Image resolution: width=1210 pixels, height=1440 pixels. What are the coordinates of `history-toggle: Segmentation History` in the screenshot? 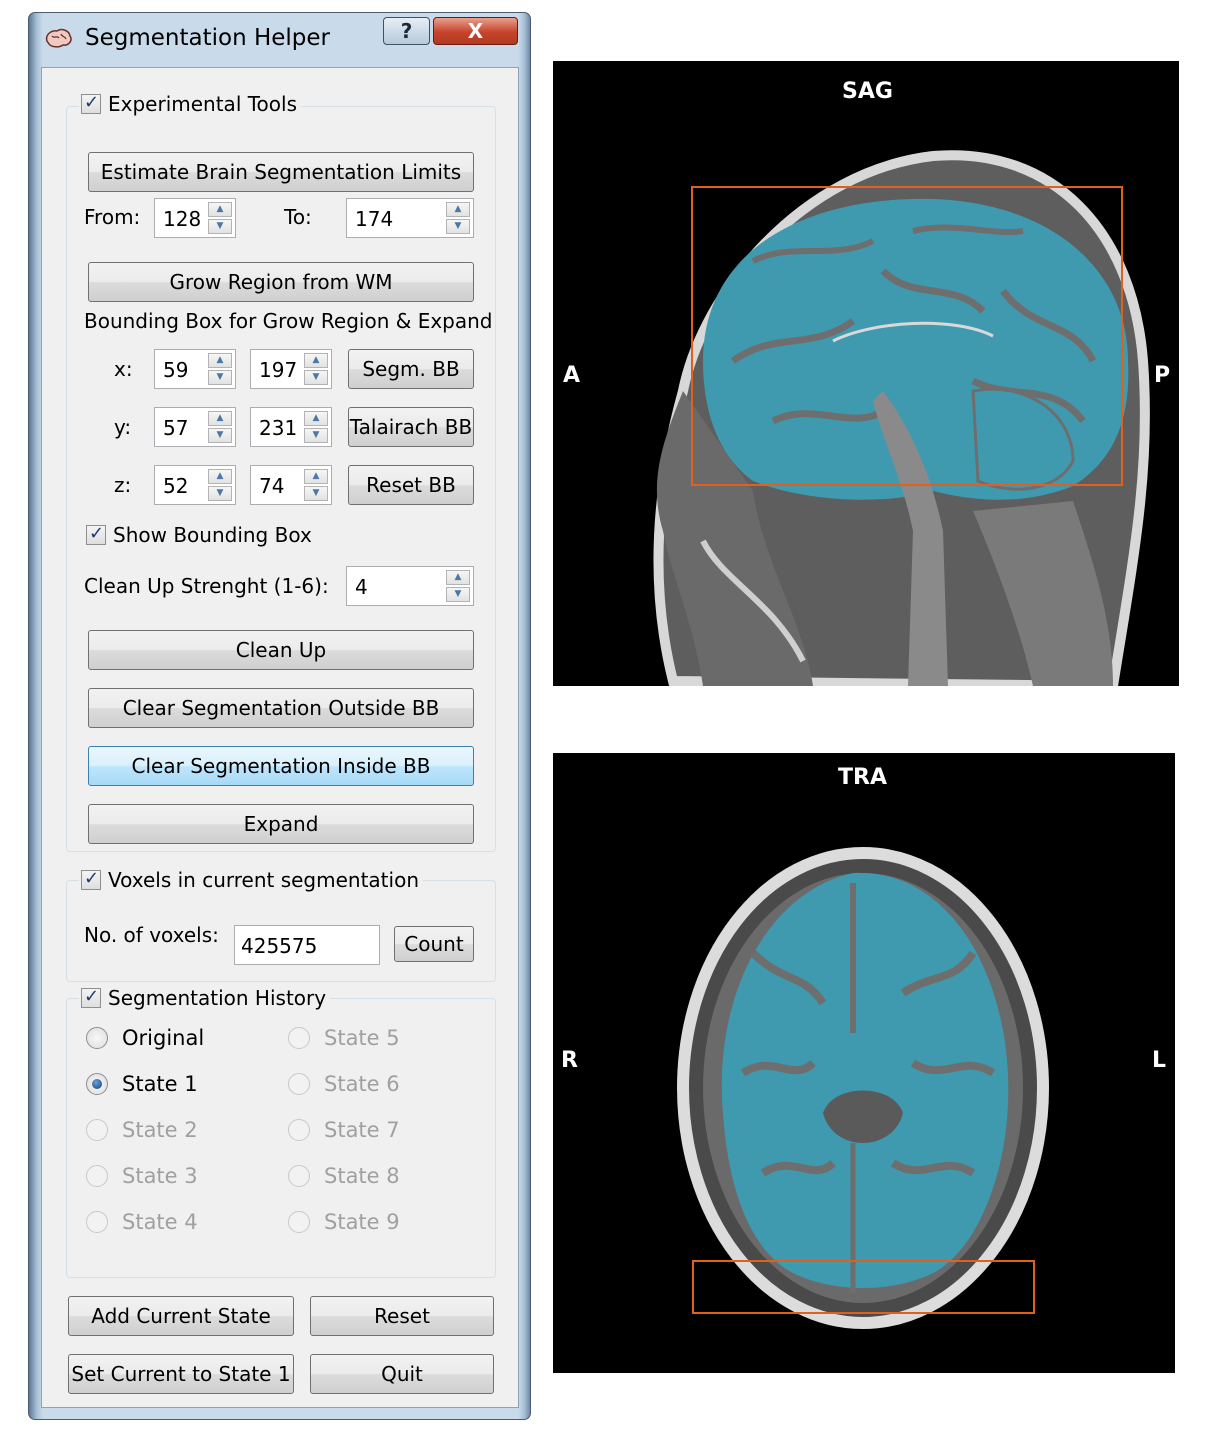 It's located at (205, 998).